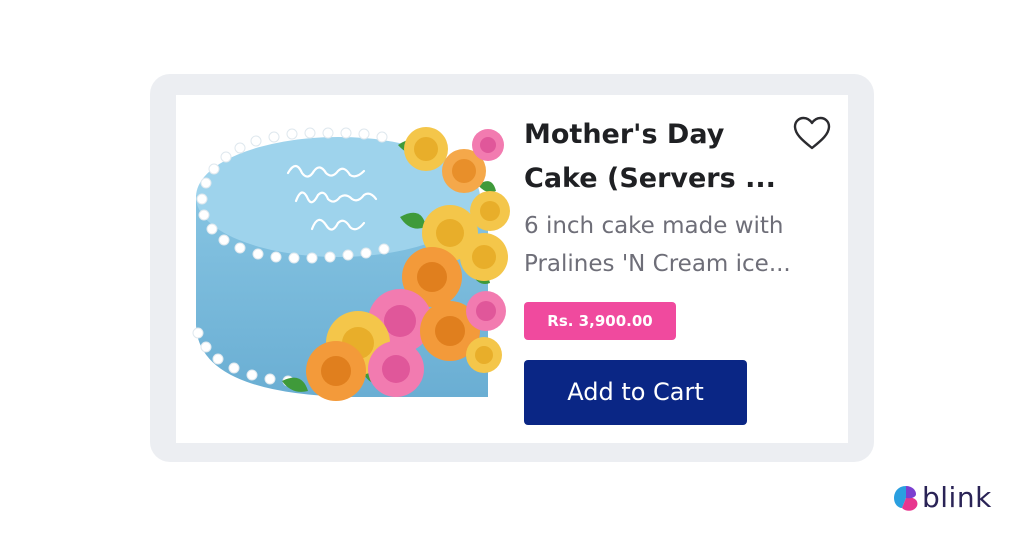 This screenshot has width=1024, height=536. What do you see at coordinates (635, 392) in the screenshot?
I see `add-to-cart-button: Add to Cart` at bounding box center [635, 392].